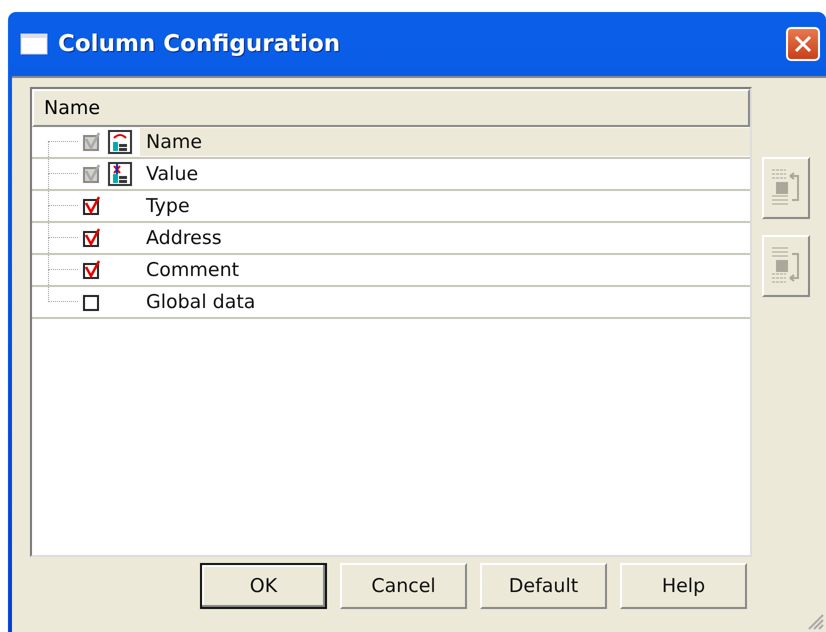 Image resolution: width=826 pixels, height=632 pixels. I want to click on column-name: Address, so click(184, 238).